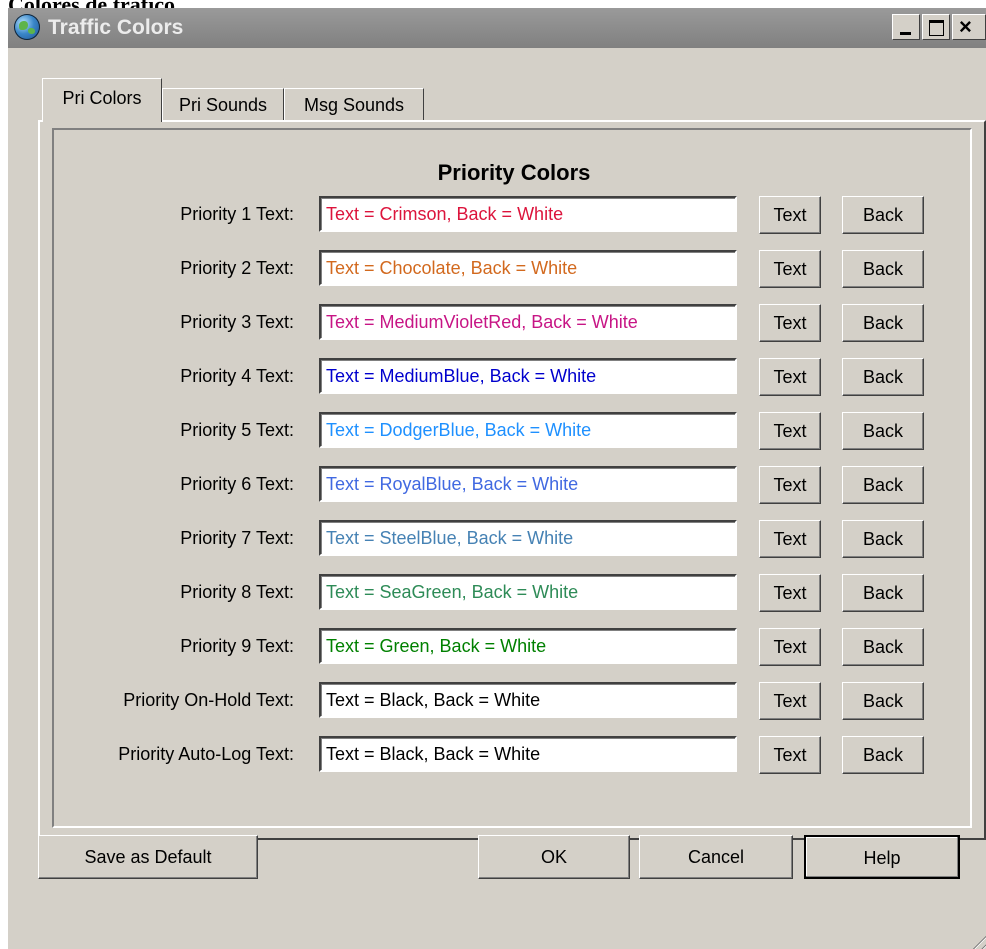  Describe the element at coordinates (528, 538) in the screenshot. I see `priority-color-field: Text = SteelBlue, Back = White` at that location.